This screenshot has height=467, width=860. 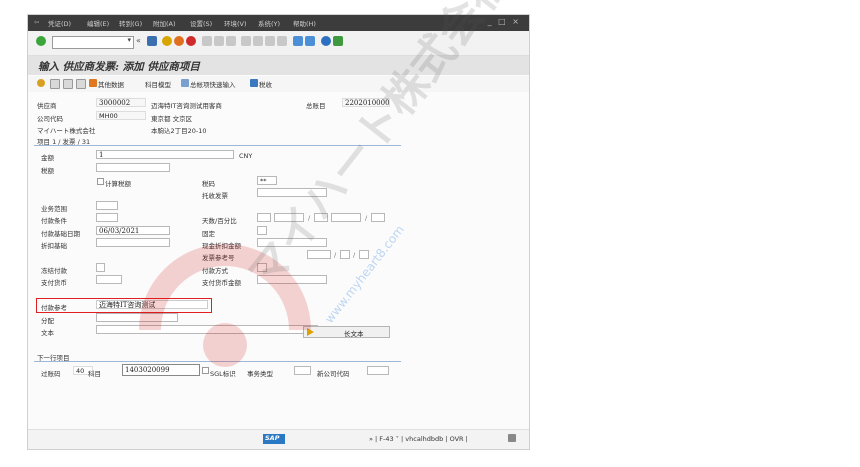 I want to click on application-toolbar: 其他数据 科目模型 总帐项快速输入 税收, so click(x=278, y=84).